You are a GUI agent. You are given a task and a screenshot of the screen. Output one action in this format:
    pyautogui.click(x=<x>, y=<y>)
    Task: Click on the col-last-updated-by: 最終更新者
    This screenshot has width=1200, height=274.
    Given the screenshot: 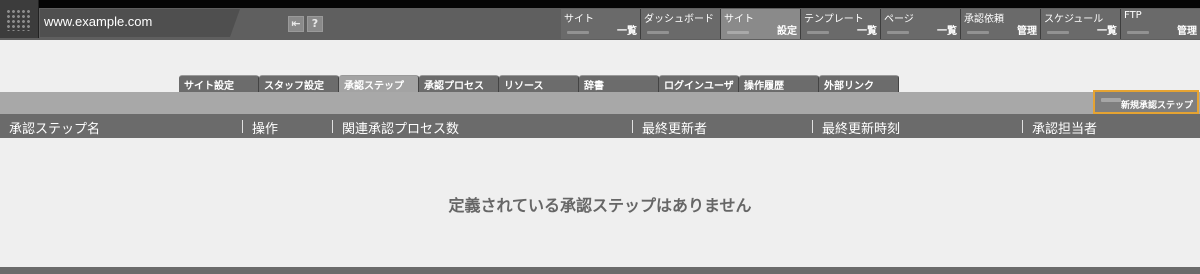 What is the action you would take?
    pyautogui.click(x=674, y=127)
    